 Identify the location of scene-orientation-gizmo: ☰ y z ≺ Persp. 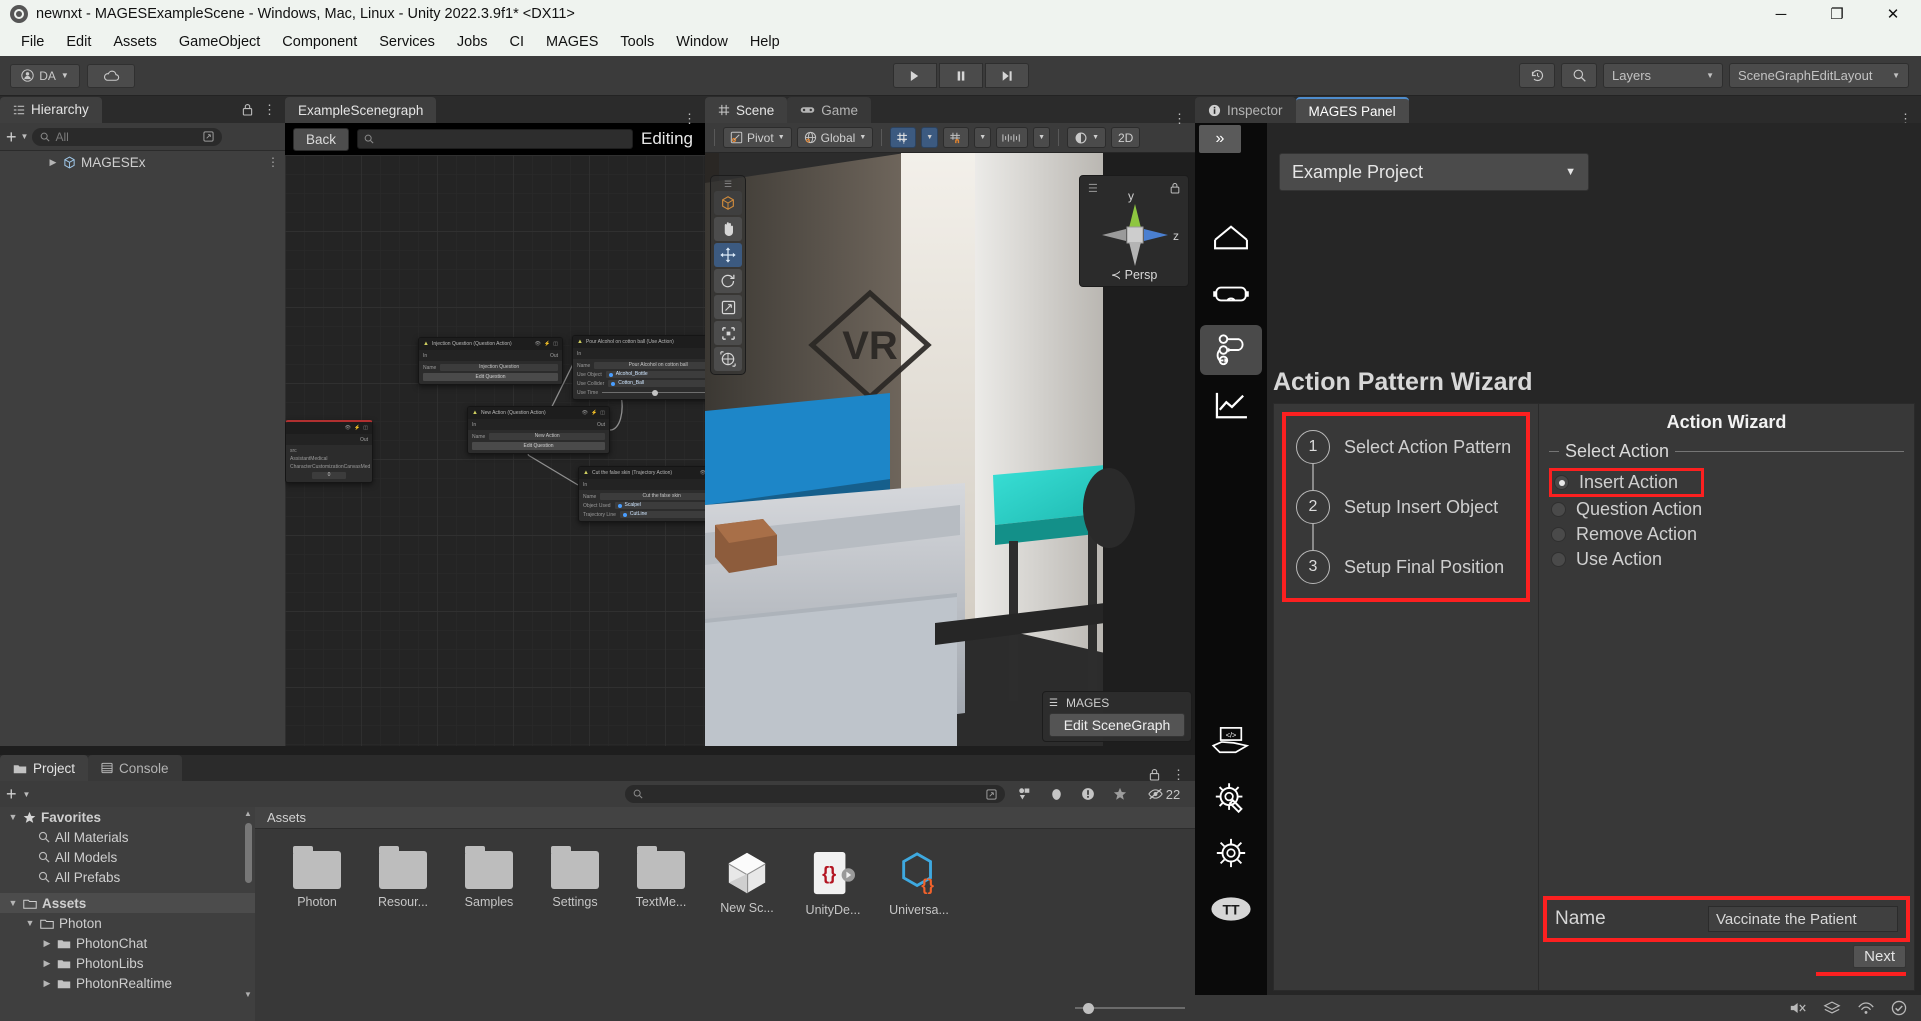
(1134, 231).